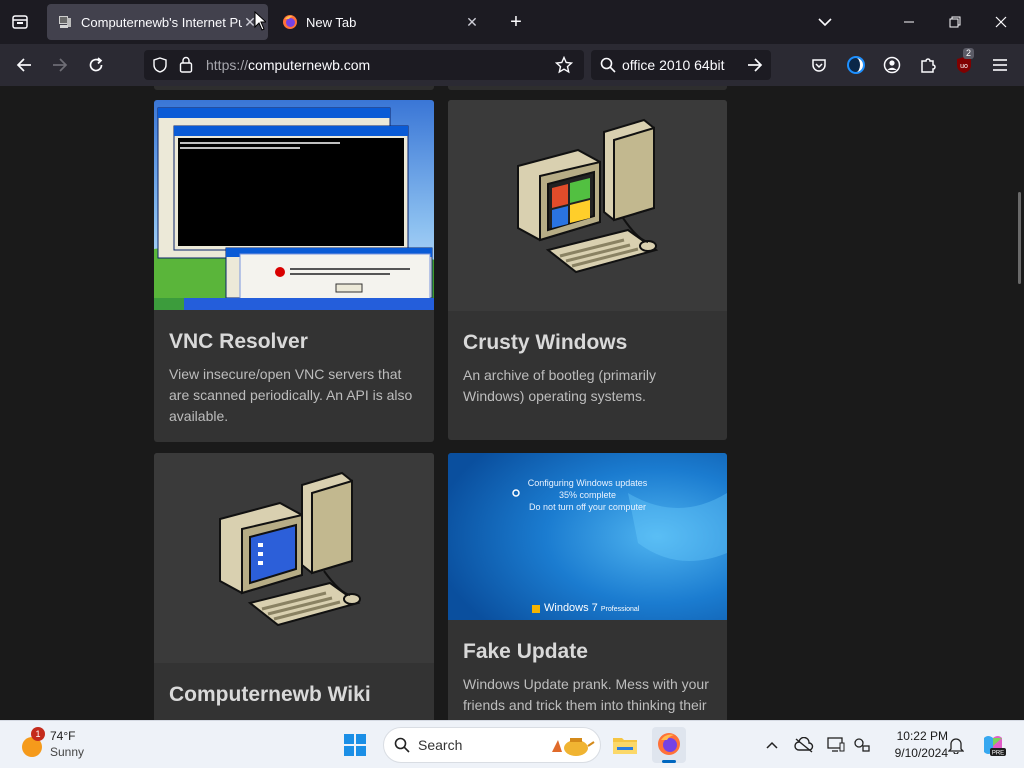 The image size is (1024, 768). I want to click on back-button, so click(24, 65).